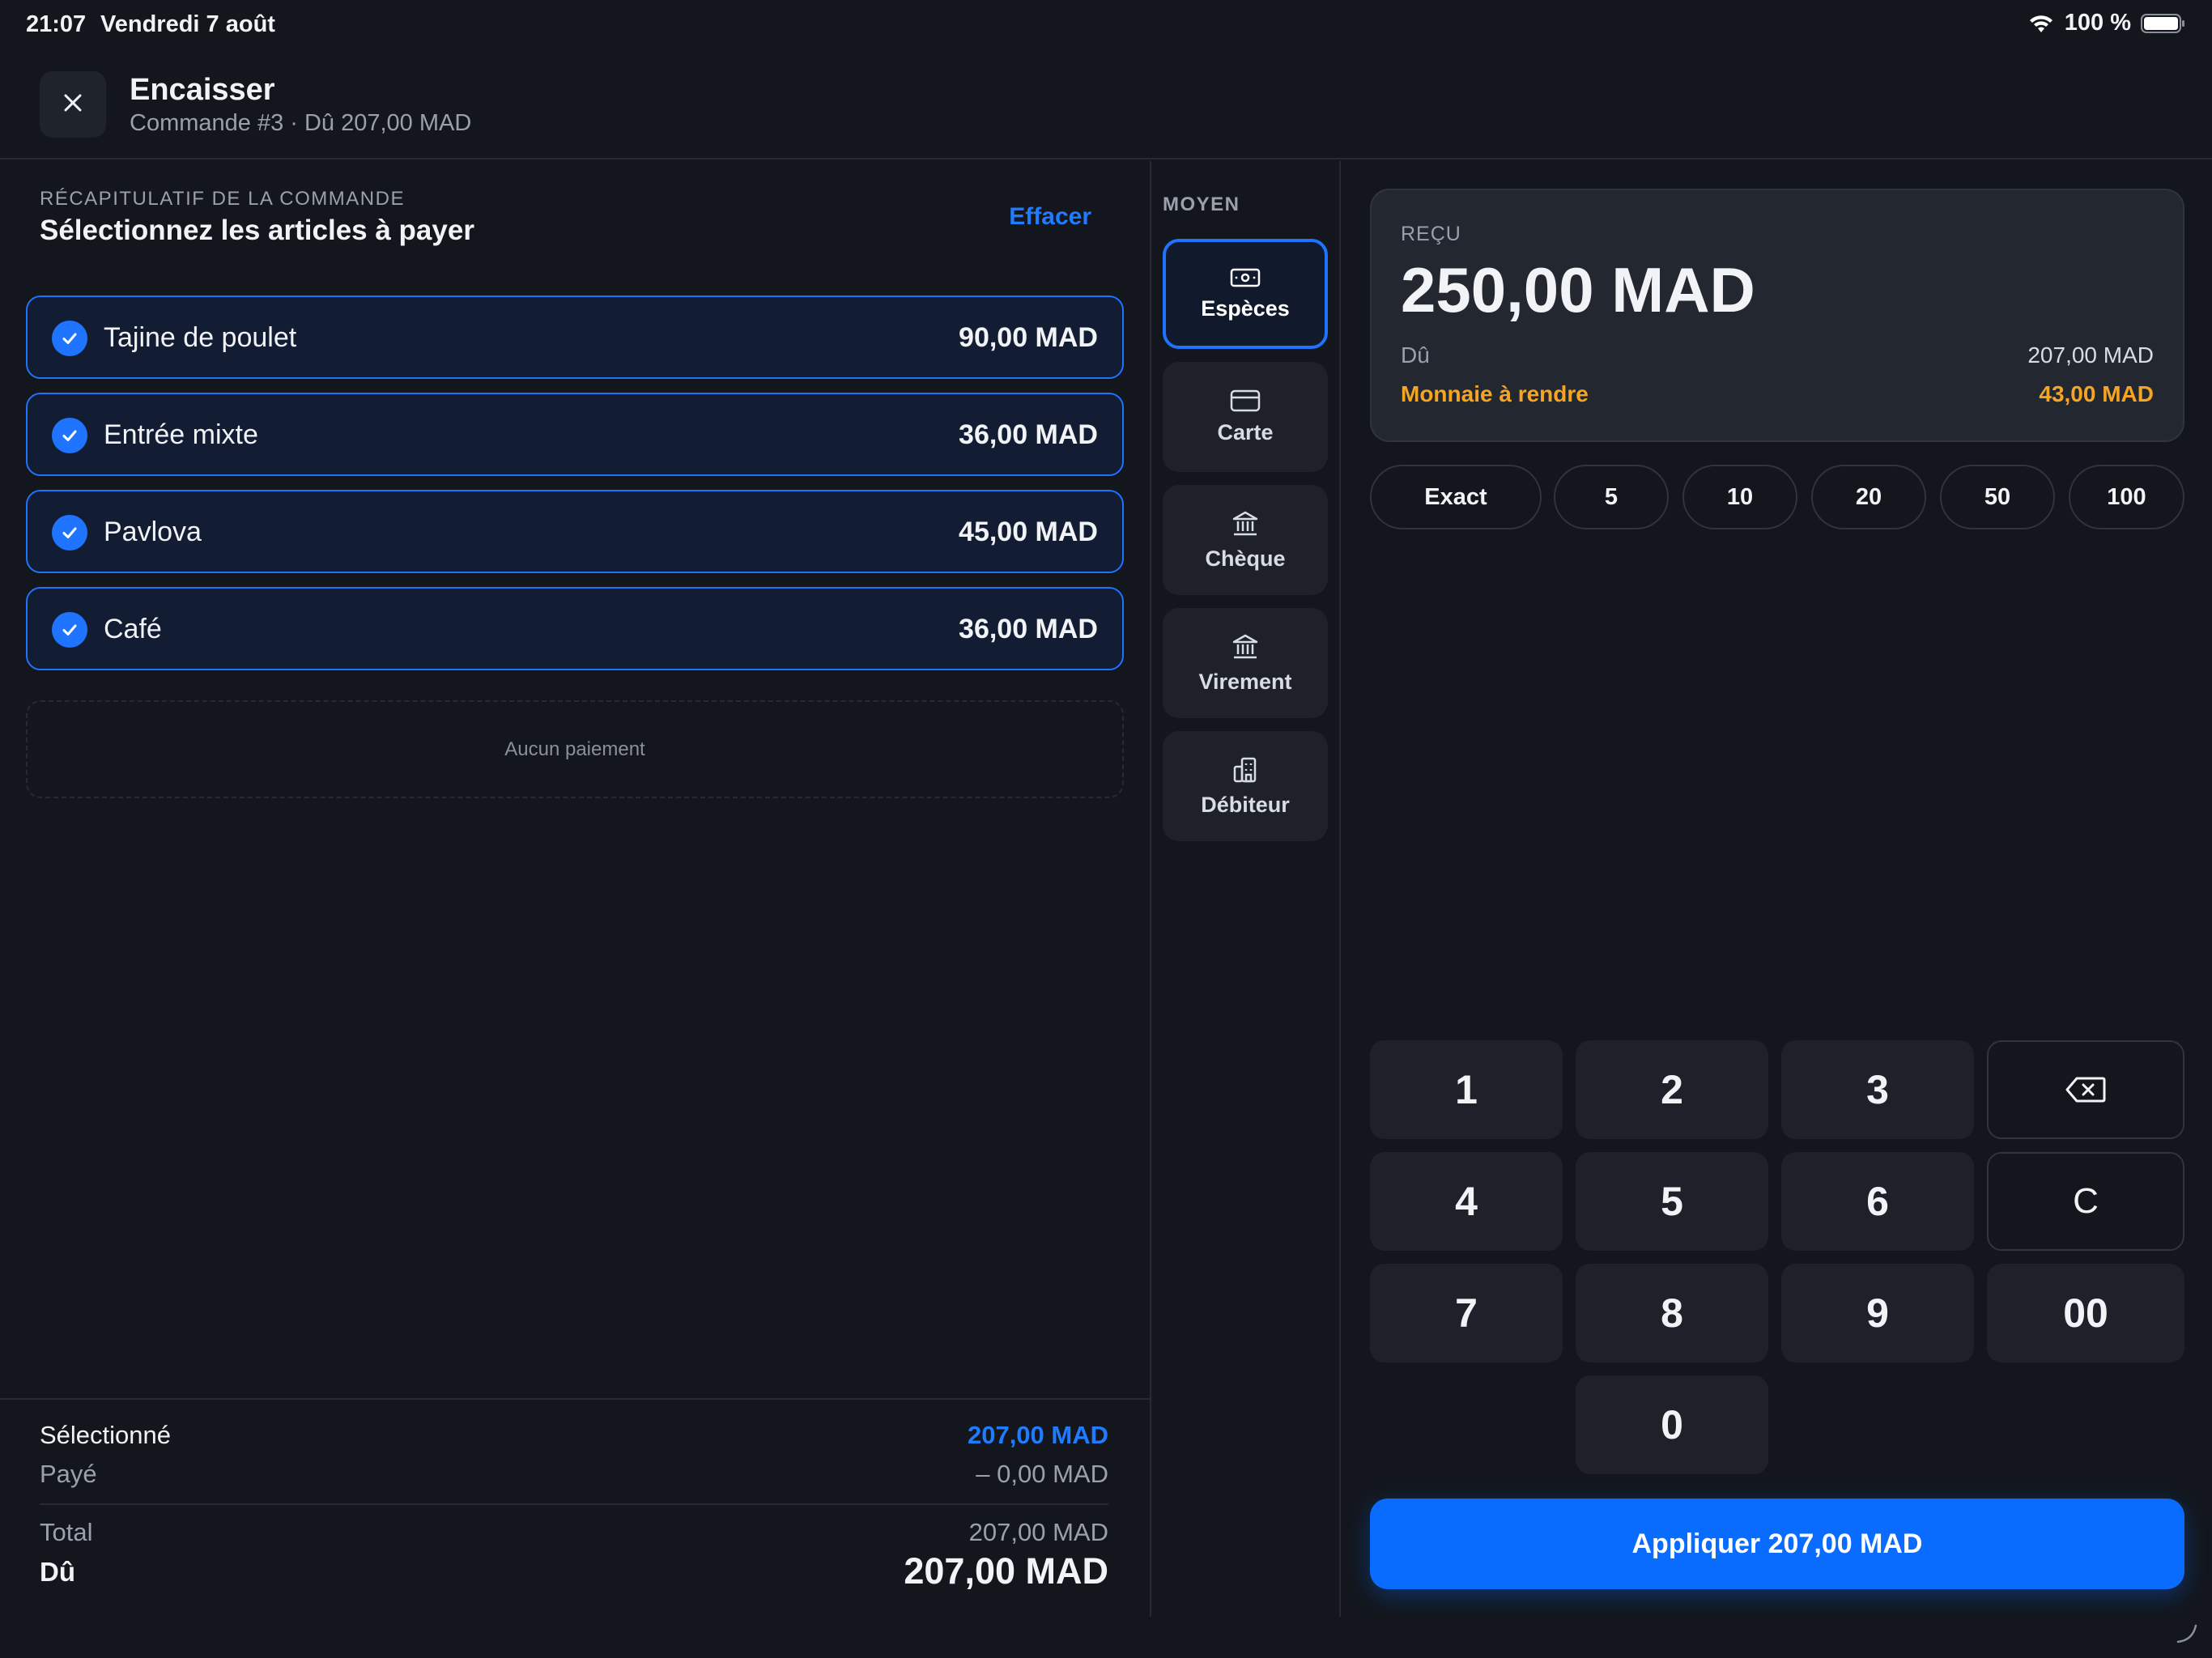 This screenshot has height=1658, width=2212. What do you see at coordinates (1466, 1313) in the screenshot?
I see `key-7: 7` at bounding box center [1466, 1313].